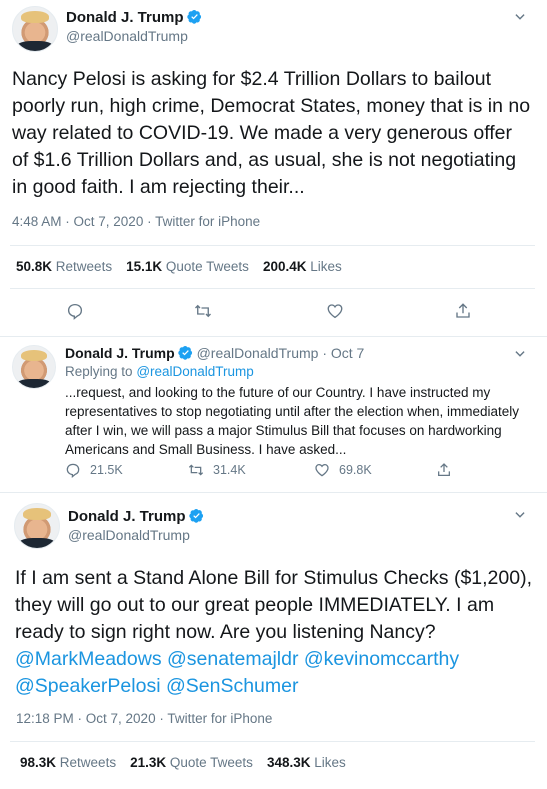  What do you see at coordinates (258, 353) in the screenshot?
I see `tweet2-author-handle: @realDonaldTrump` at bounding box center [258, 353].